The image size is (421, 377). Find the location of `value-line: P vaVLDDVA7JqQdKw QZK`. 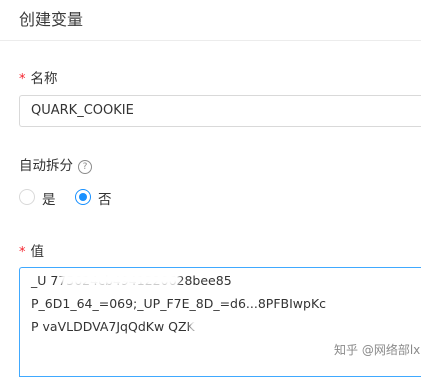

value-line: P vaVLDDVA7JqQdKw QZK is located at coordinates (113, 326).